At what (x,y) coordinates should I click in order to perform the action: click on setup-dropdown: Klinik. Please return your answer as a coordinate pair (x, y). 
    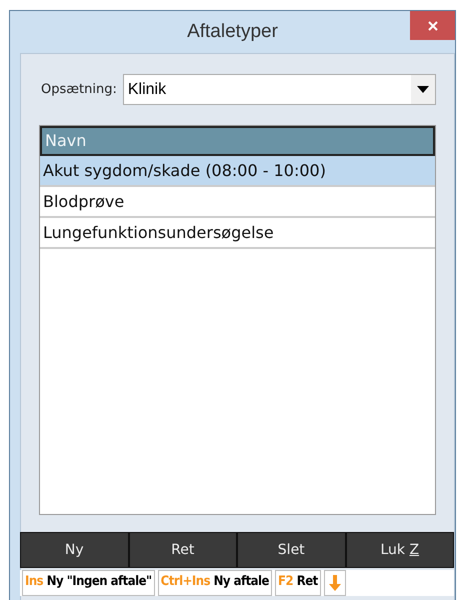
    Looking at the image, I should click on (279, 89).